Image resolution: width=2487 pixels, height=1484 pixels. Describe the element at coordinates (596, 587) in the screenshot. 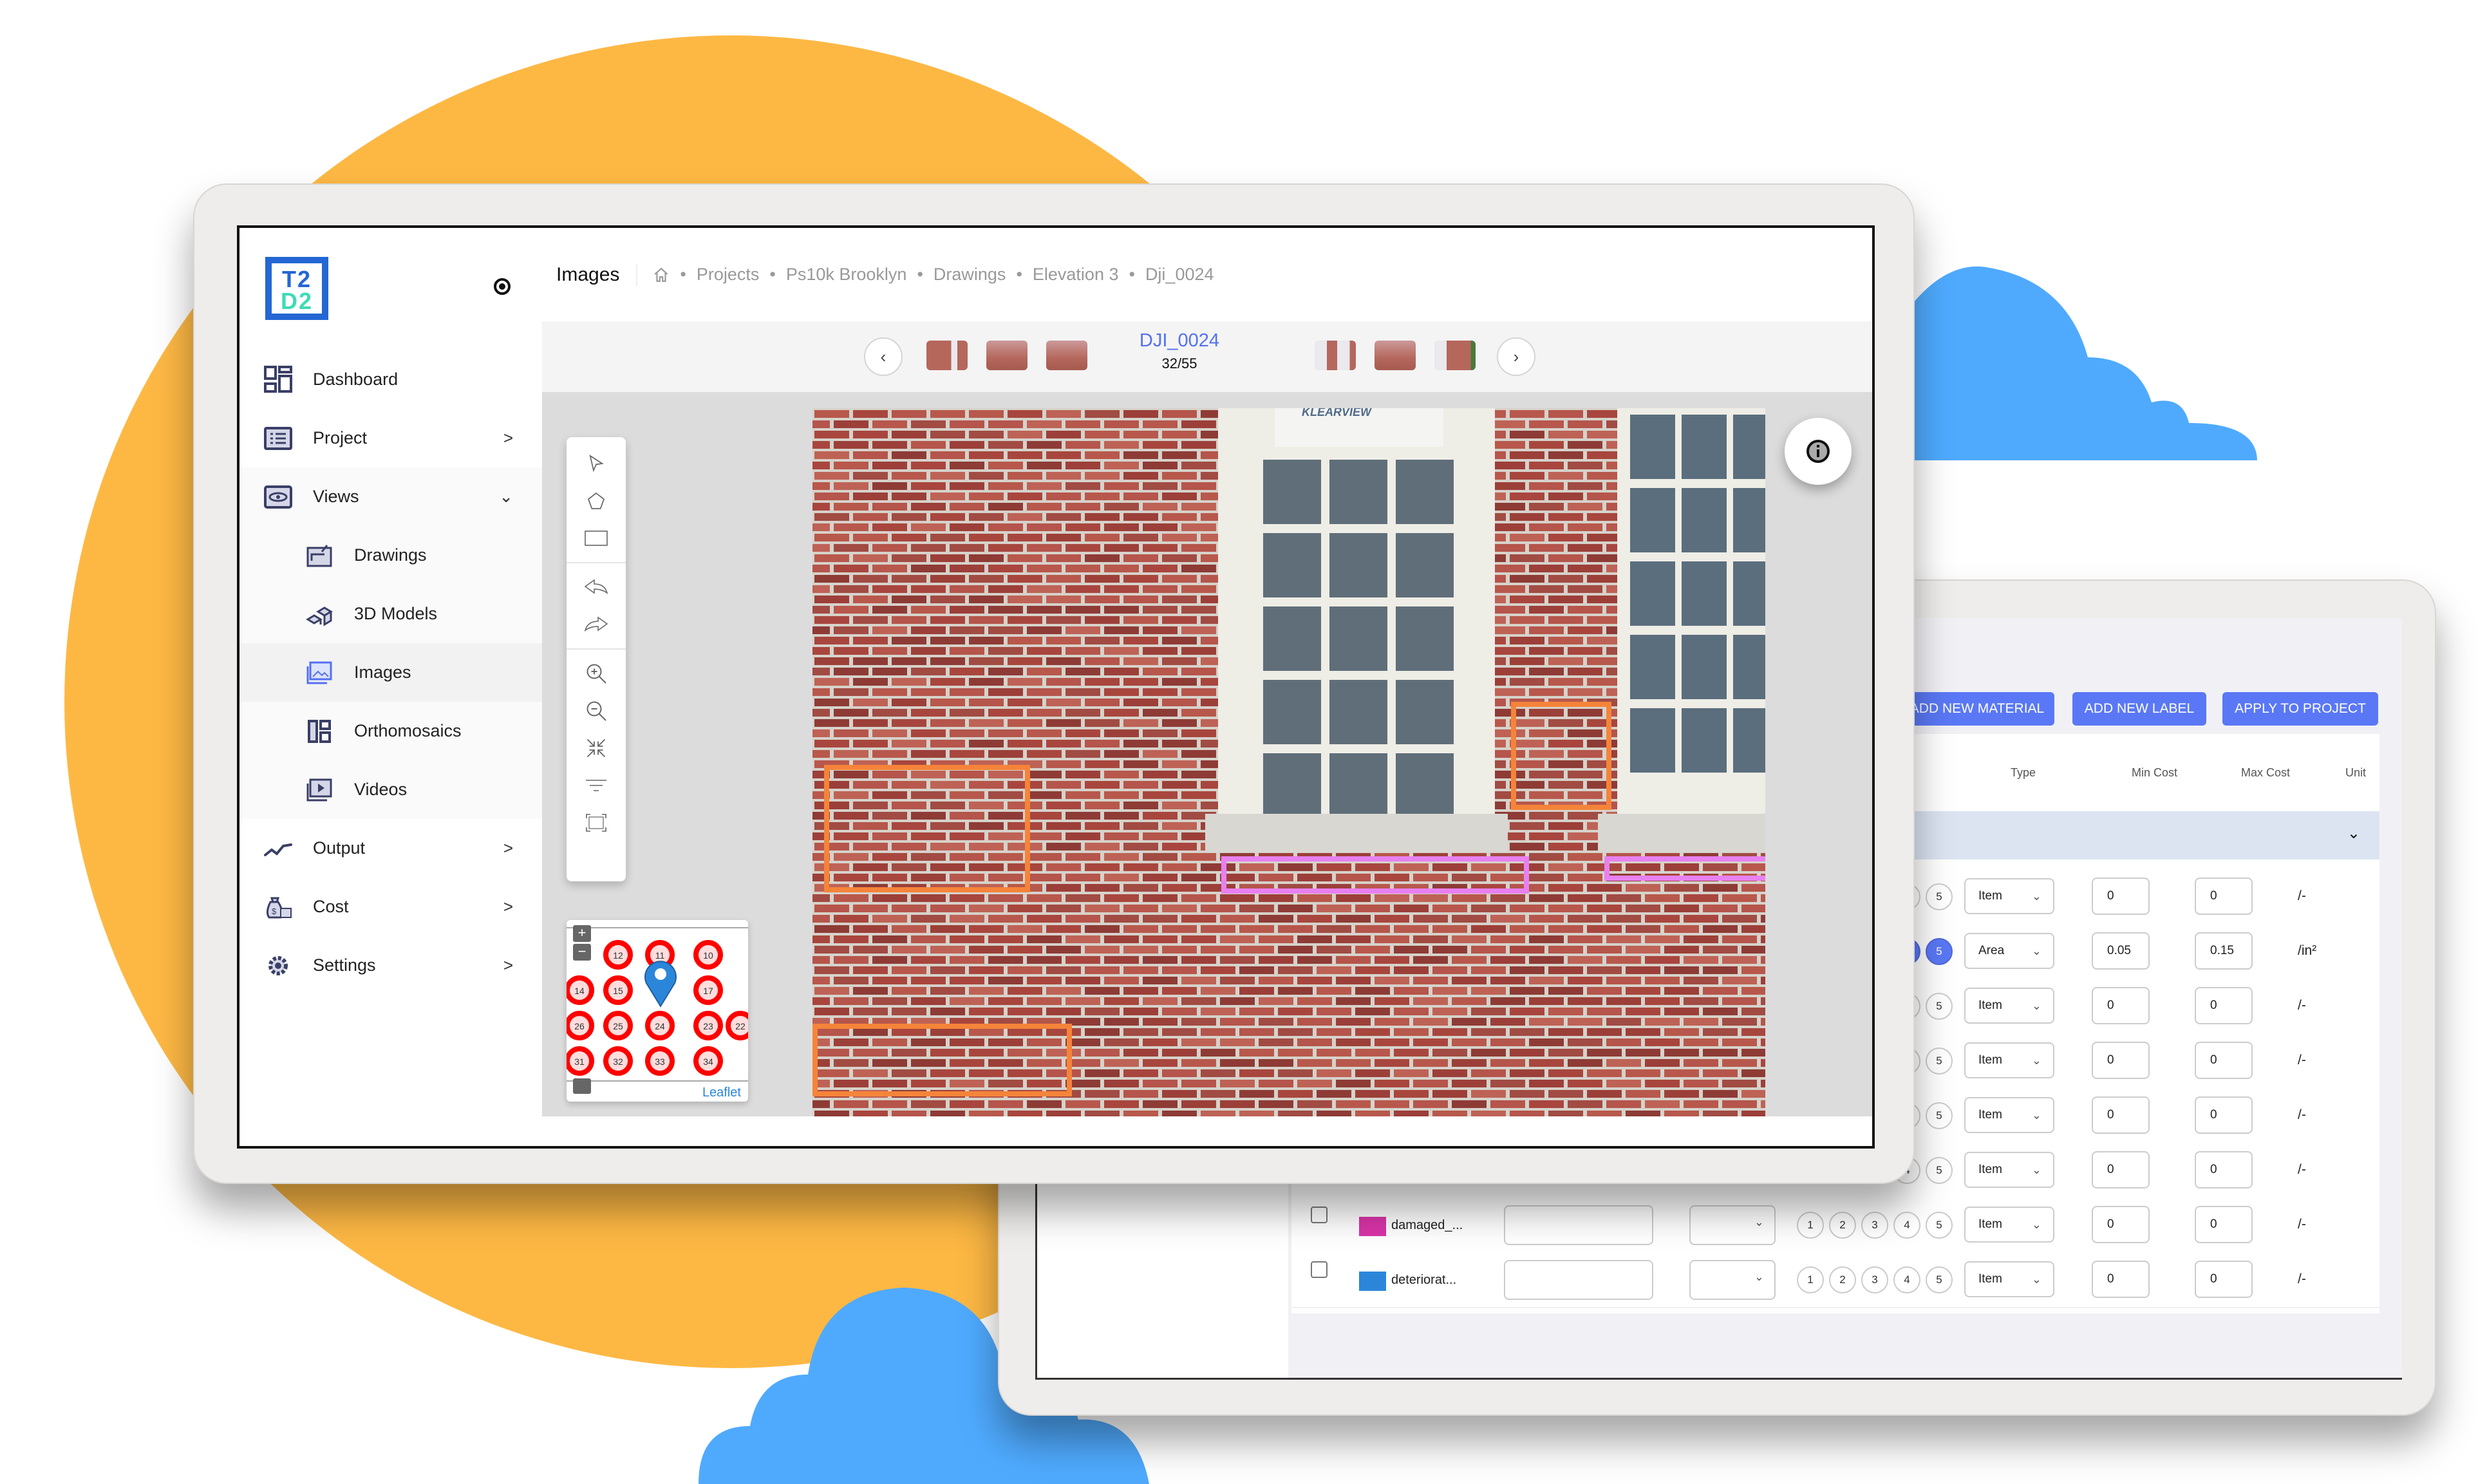

I see `undo-button` at that location.